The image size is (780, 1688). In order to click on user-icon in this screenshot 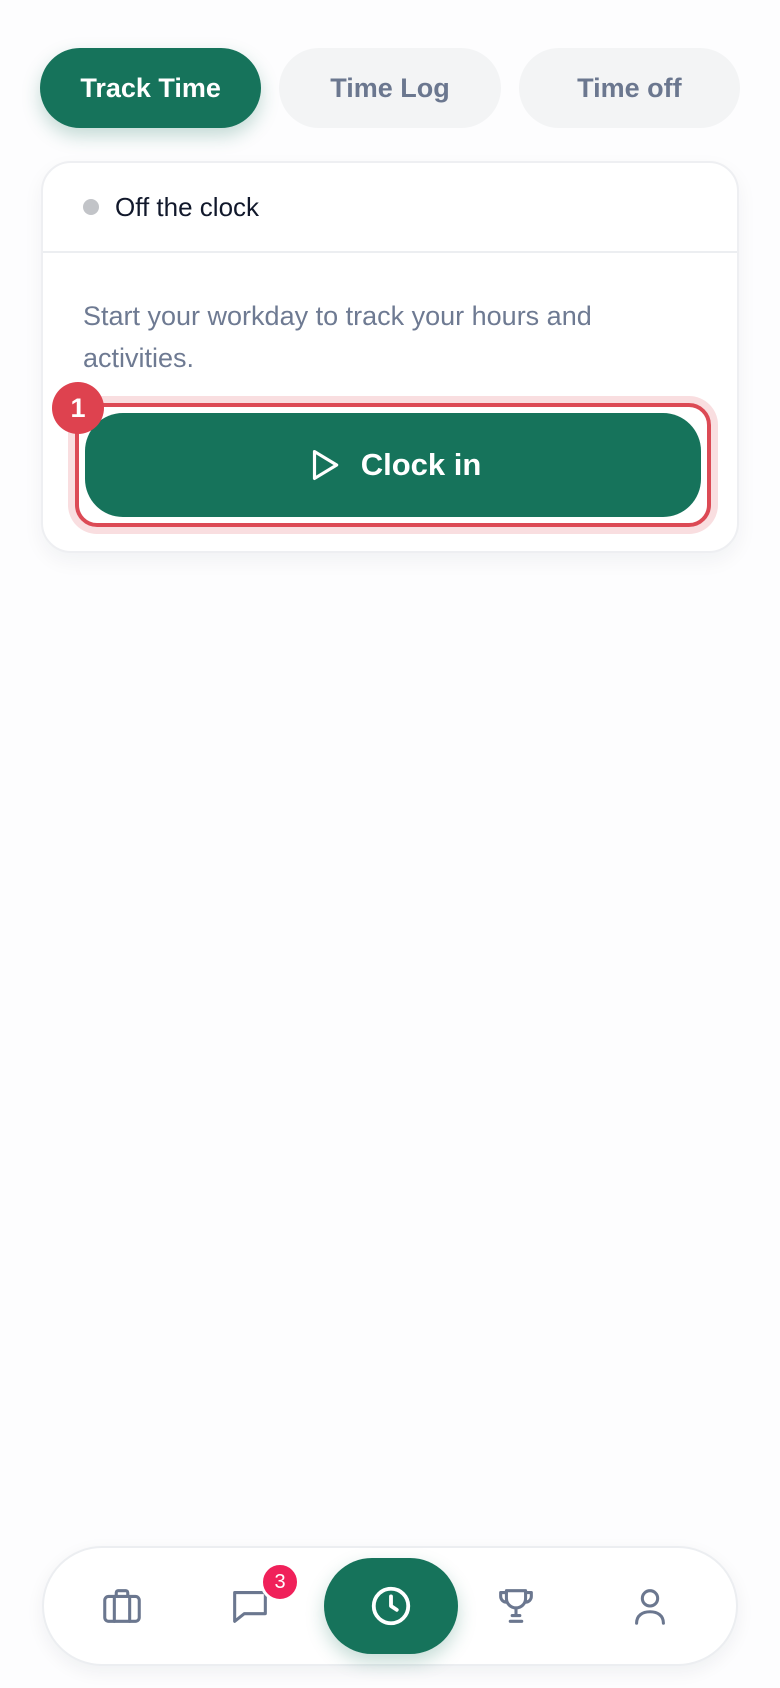, I will do `click(650, 1607)`.